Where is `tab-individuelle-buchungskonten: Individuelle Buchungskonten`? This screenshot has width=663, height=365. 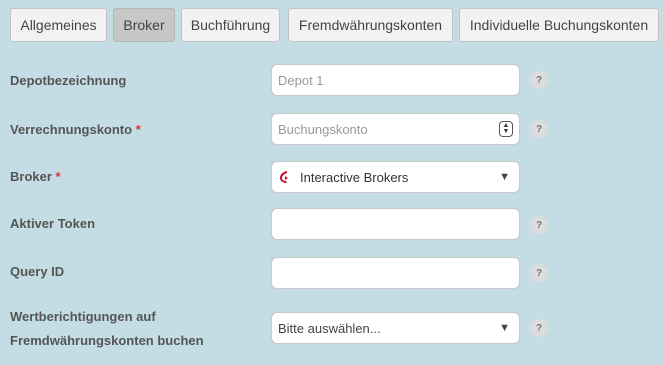
tab-individuelle-buchungskonten: Individuelle Buchungskonten is located at coordinates (559, 25).